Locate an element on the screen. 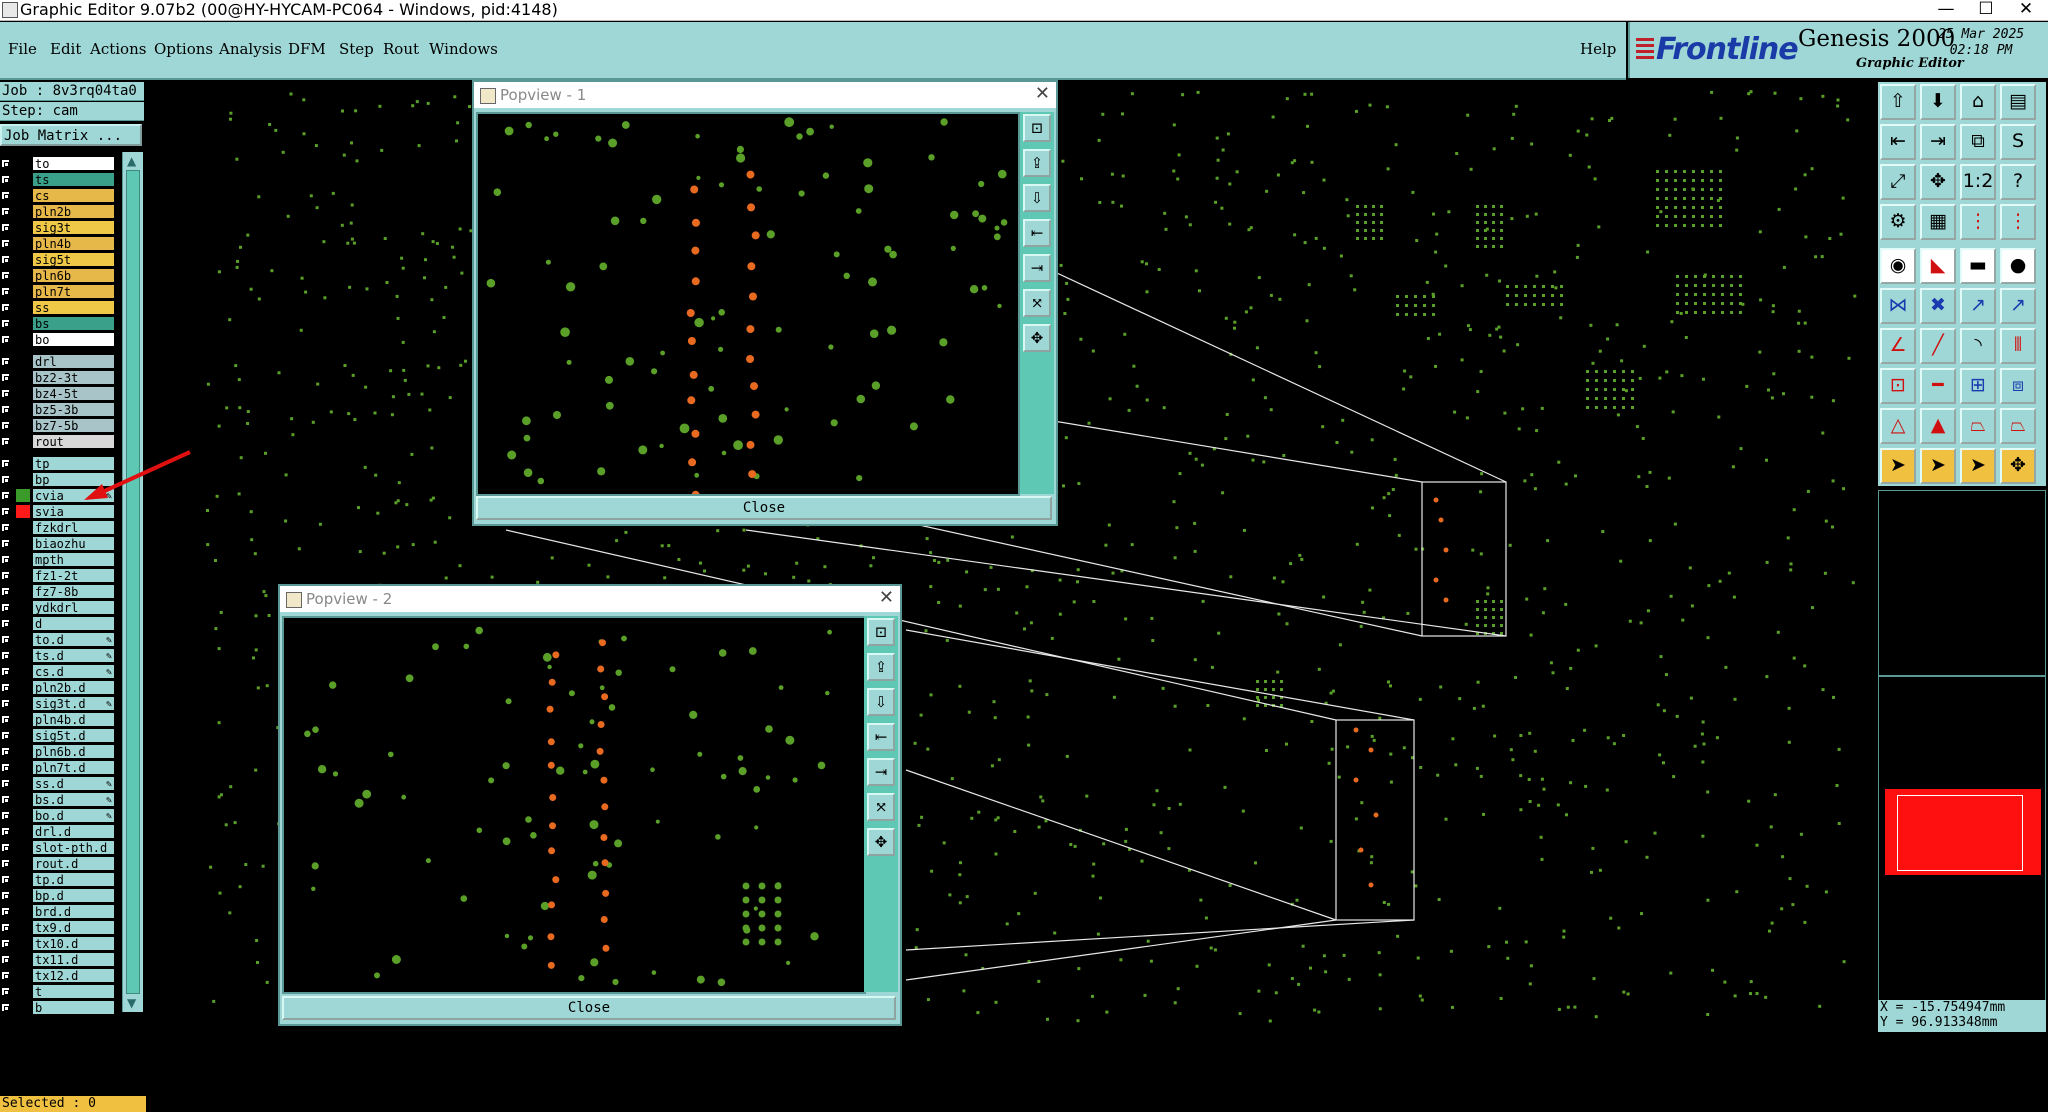 Image resolution: width=2048 pixels, height=1112 pixels. tool-zoom-fit-icon: ⤢ is located at coordinates (1898, 182).